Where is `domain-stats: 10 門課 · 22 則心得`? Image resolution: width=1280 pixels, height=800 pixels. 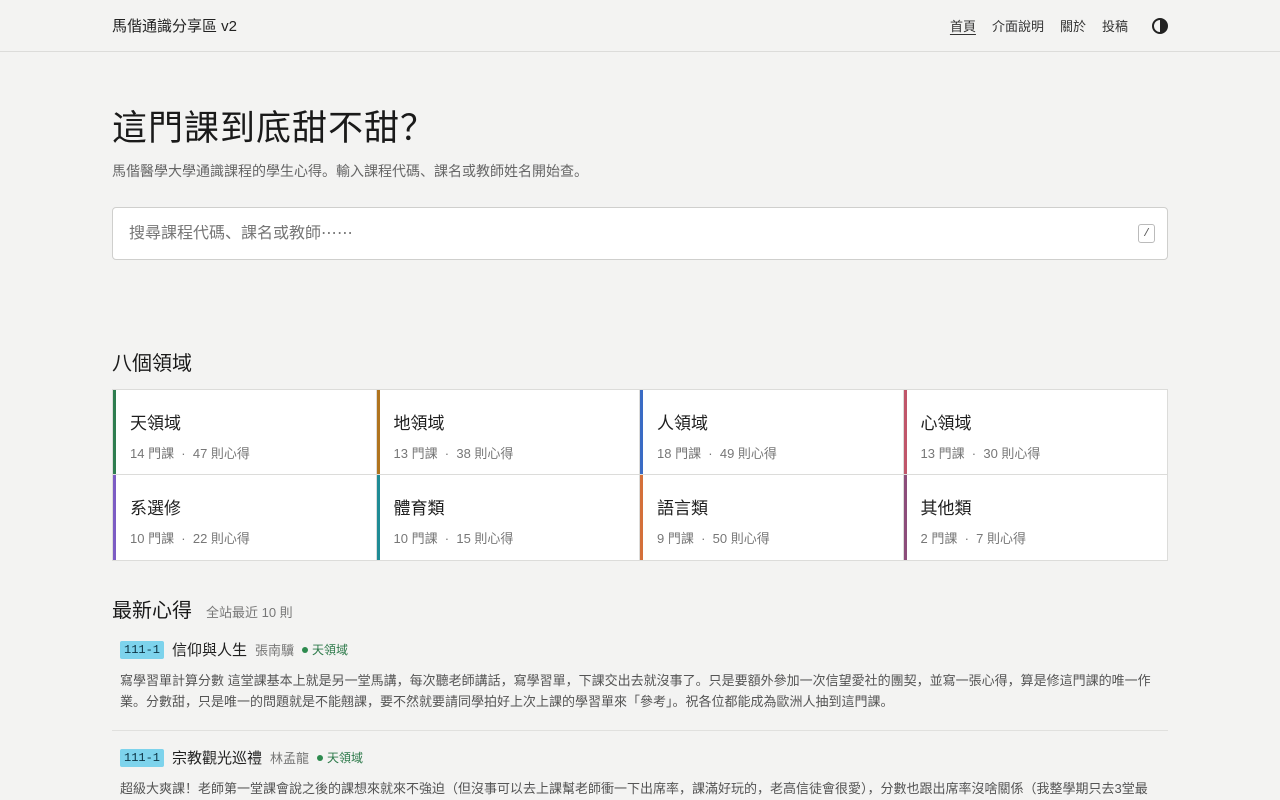
domain-stats: 10 門課 · 22 則心得 is located at coordinates (253, 537).